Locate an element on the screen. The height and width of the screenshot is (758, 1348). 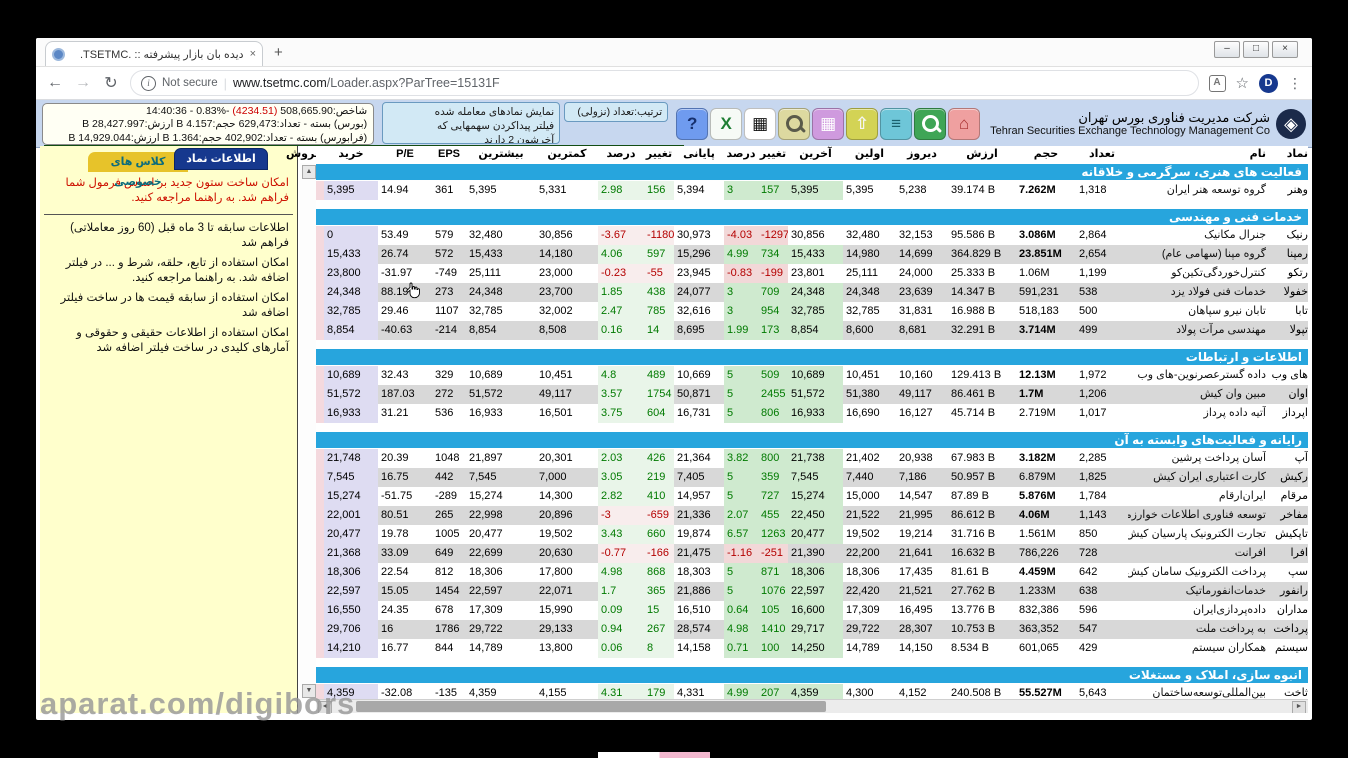
column-header: بیشترین is located at coordinates (501, 154).